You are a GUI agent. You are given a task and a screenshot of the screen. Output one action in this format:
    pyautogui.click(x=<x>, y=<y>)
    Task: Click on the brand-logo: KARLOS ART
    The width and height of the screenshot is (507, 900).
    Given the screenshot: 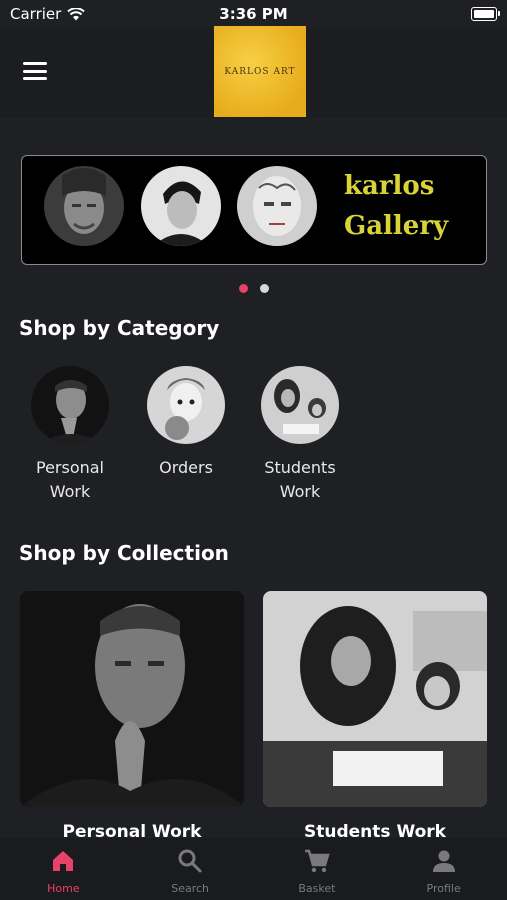 What is the action you would take?
    pyautogui.click(x=260, y=71)
    